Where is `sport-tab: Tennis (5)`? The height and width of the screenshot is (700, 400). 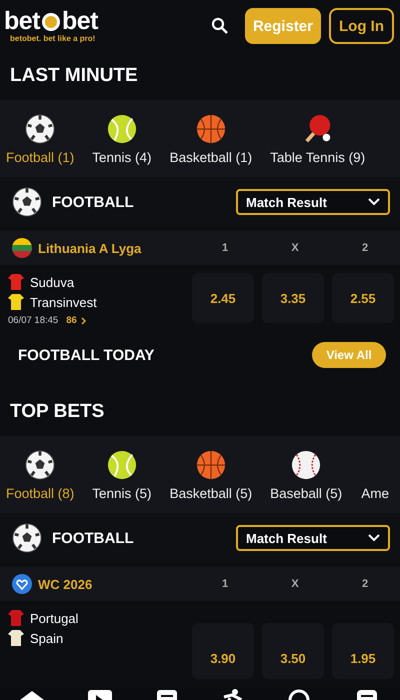
sport-tab: Tennis (5) is located at coordinates (122, 475).